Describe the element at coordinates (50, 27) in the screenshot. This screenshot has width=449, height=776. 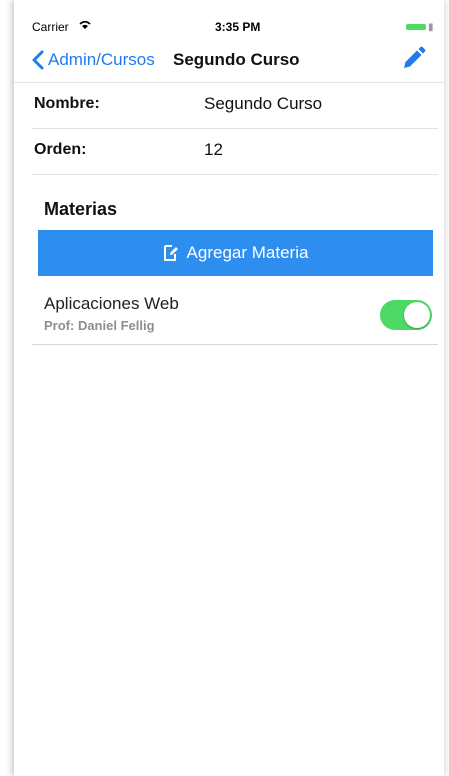
I see `carrier-label: Carrier` at that location.